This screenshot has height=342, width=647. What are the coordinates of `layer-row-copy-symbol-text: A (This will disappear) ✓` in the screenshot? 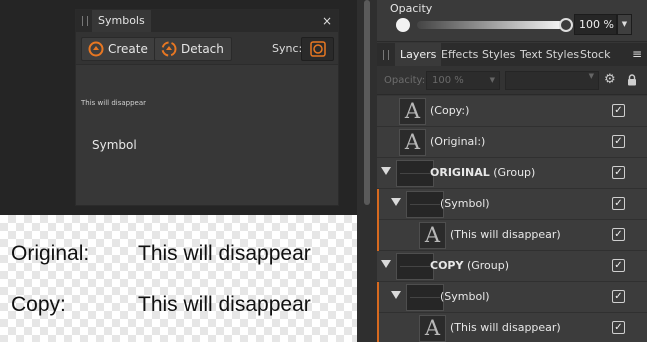 It's located at (512, 327).